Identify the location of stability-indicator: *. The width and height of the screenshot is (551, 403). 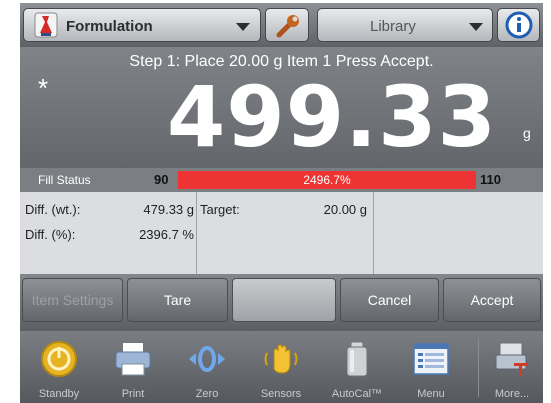
(43, 88).